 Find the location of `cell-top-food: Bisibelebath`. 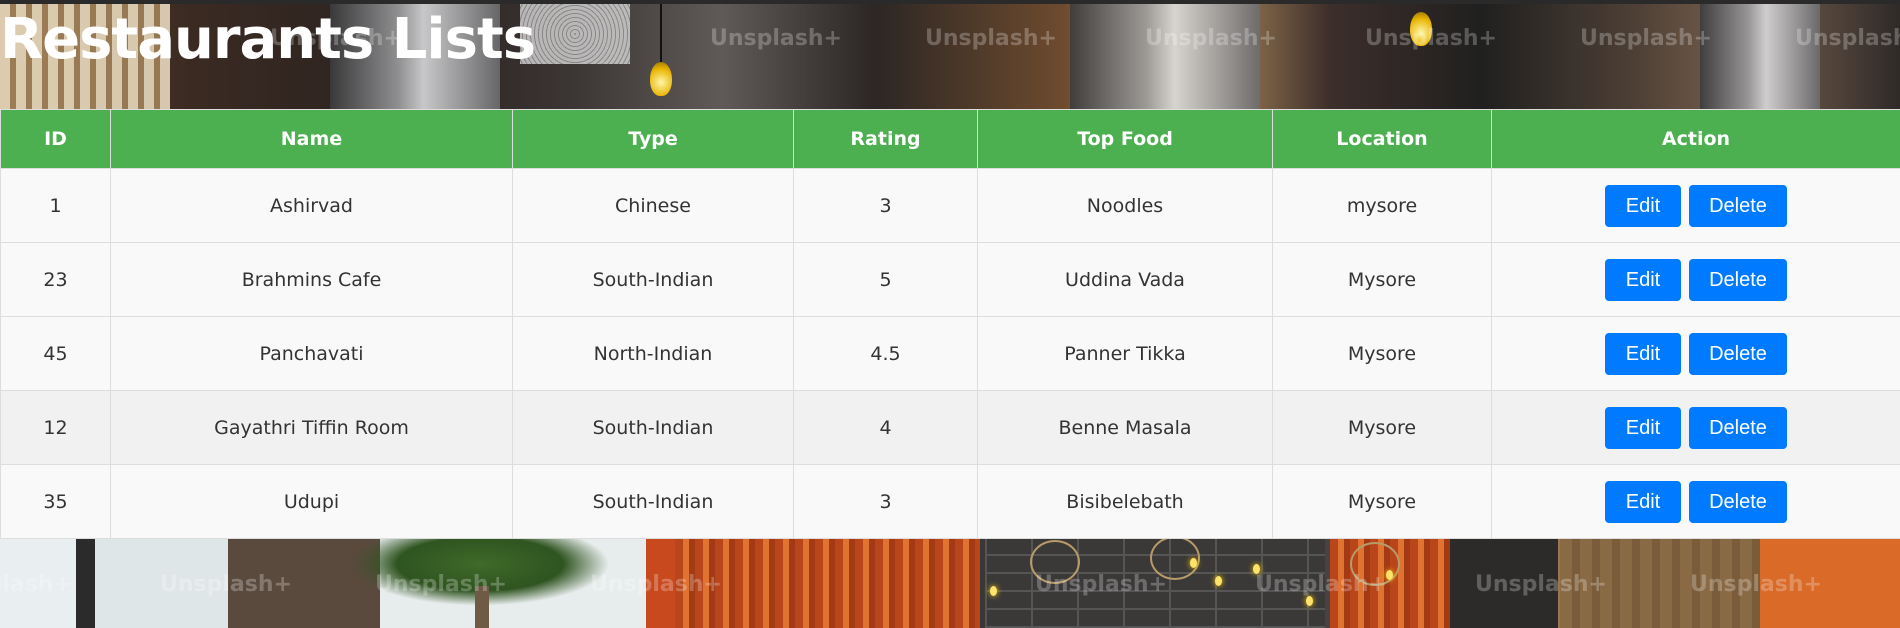

cell-top-food: Bisibelebath is located at coordinates (1125, 501).